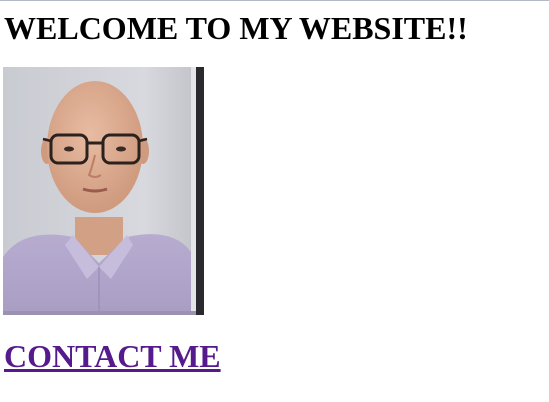 Image resolution: width=549 pixels, height=402 pixels. Describe the element at coordinates (236, 28) in the screenshot. I see `page-heading: WELCOME TO MY WEBSITE!!` at that location.